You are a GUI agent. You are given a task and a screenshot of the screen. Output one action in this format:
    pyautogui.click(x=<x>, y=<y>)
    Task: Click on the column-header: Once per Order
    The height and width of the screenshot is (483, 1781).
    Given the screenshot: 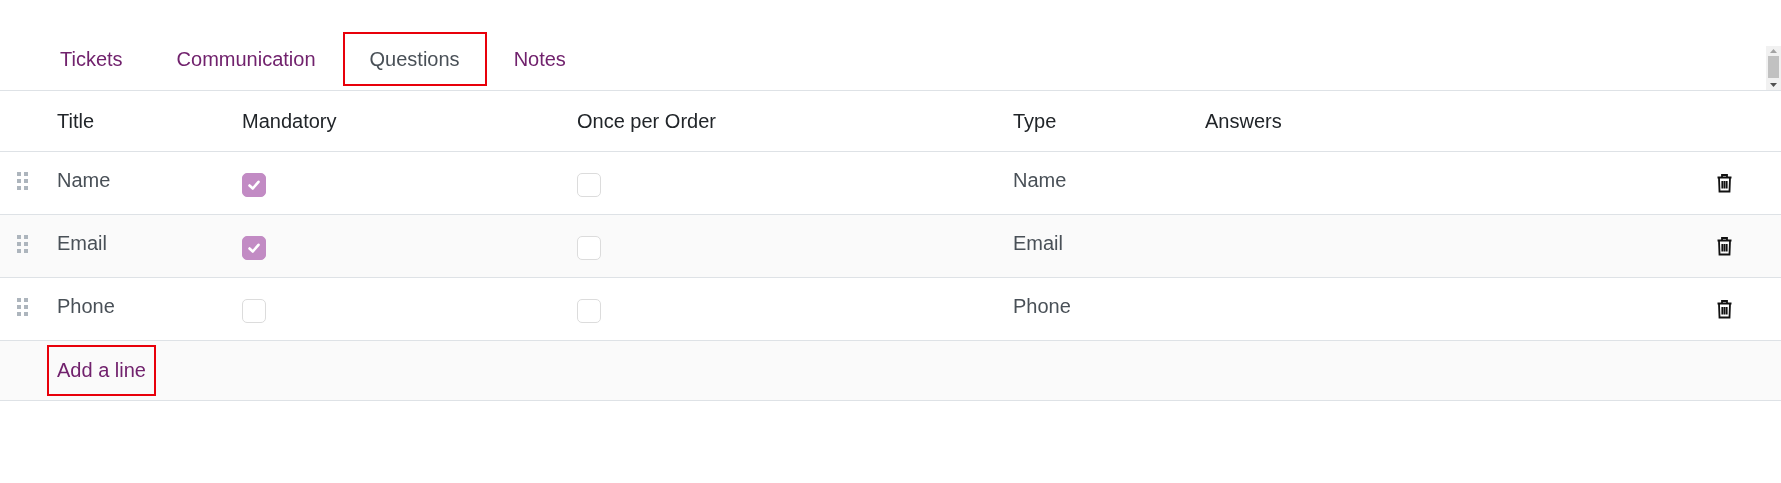 What is the action you would take?
    pyautogui.click(x=647, y=121)
    